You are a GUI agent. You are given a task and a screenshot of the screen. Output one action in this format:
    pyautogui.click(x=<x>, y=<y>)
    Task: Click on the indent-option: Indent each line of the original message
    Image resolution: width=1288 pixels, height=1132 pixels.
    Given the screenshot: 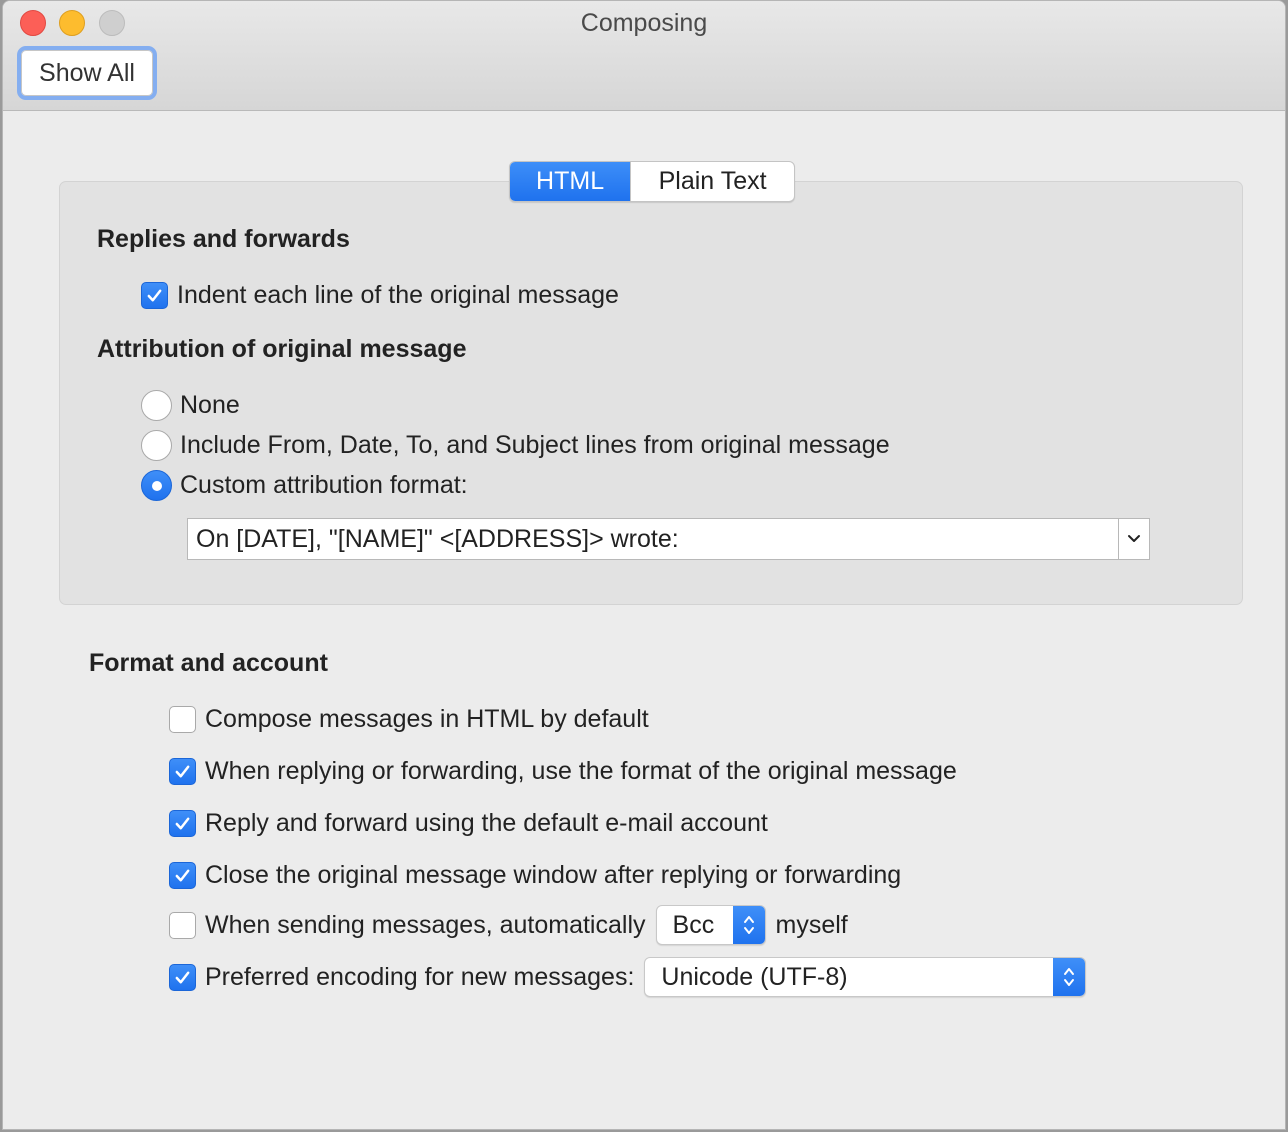 What is the action you would take?
    pyautogui.click(x=380, y=295)
    